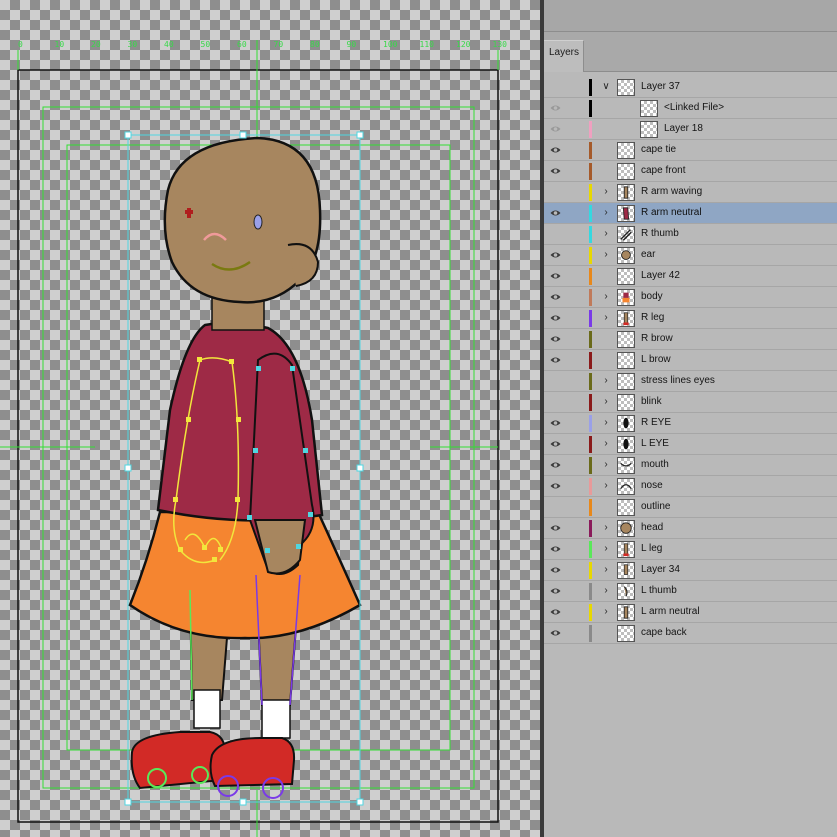  Describe the element at coordinates (690, 360) in the screenshot. I see `layer-row-l-brow: L brow` at that location.